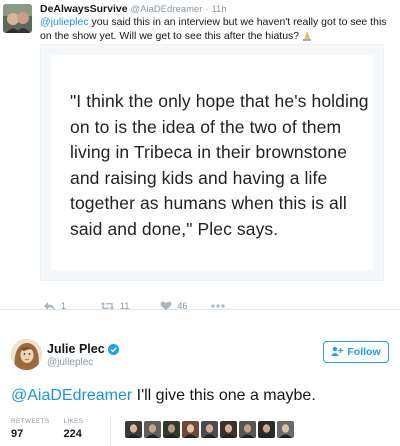 The width and height of the screenshot is (400, 446). What do you see at coordinates (125, 306) in the screenshot?
I see `retweet-count: 11` at bounding box center [125, 306].